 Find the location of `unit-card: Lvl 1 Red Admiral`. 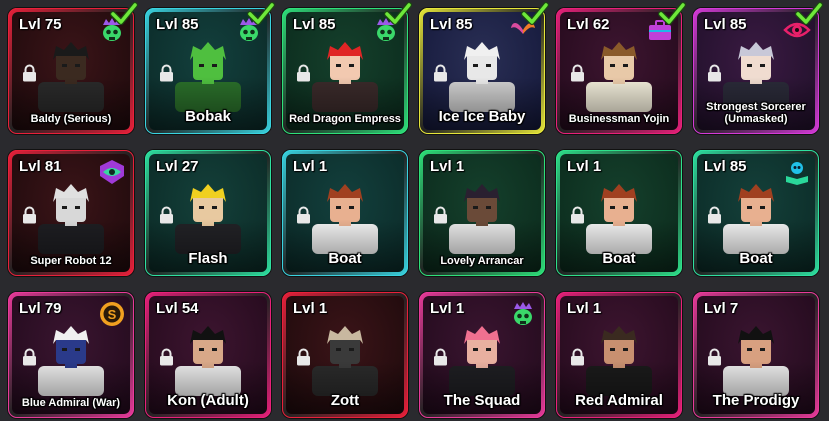

unit-card: Lvl 1 Red Admiral is located at coordinates (619, 355).